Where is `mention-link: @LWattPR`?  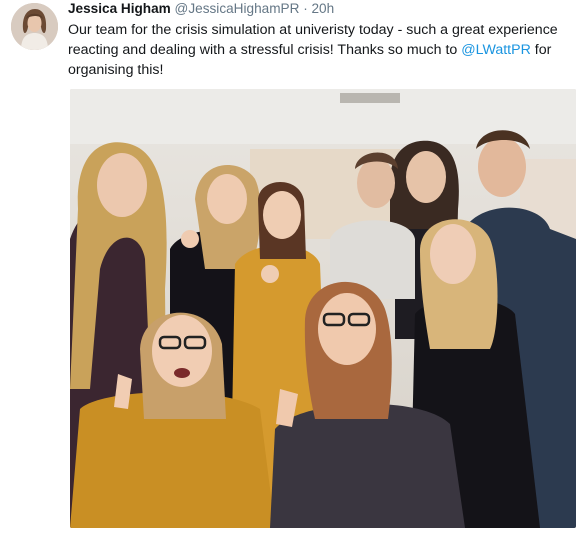
mention-link: @LWattPR is located at coordinates (496, 50).